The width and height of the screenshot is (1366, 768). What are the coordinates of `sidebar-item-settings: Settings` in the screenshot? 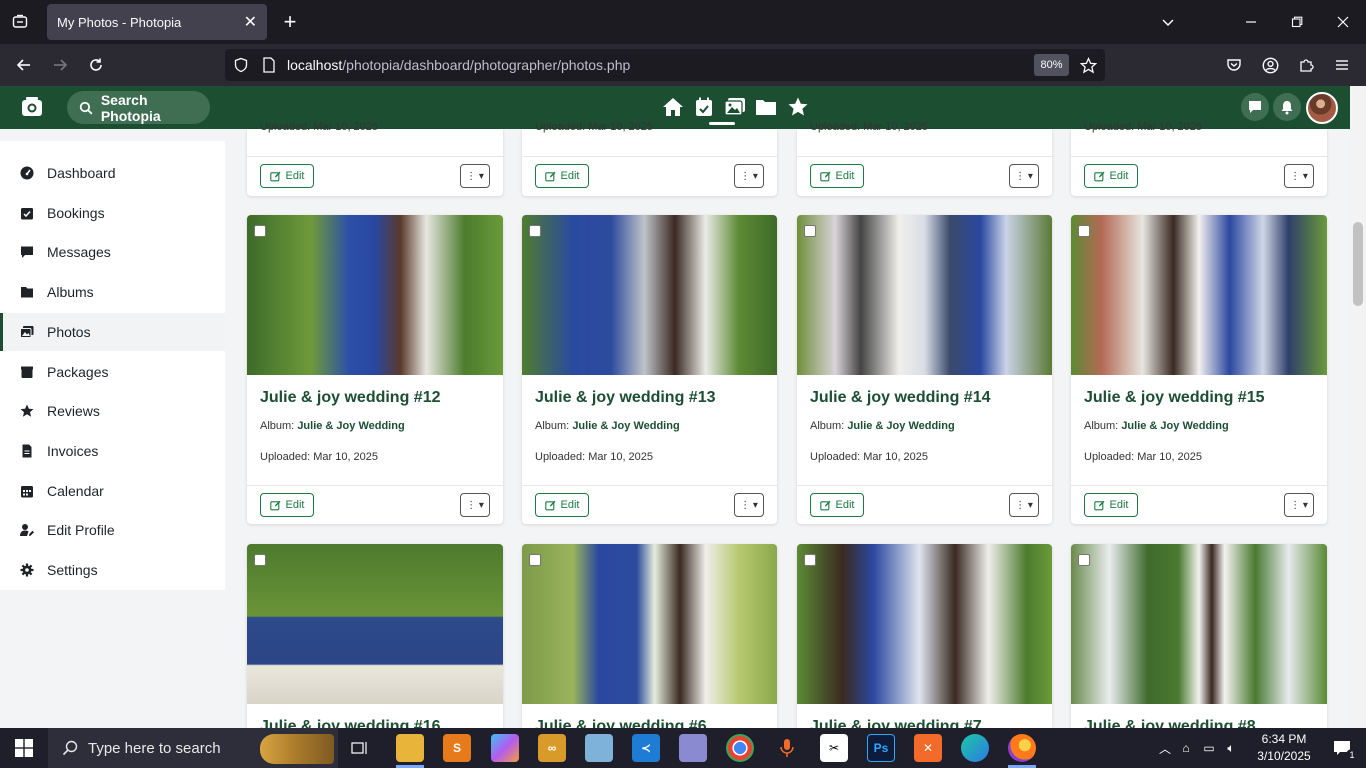 It's located at (112, 570).